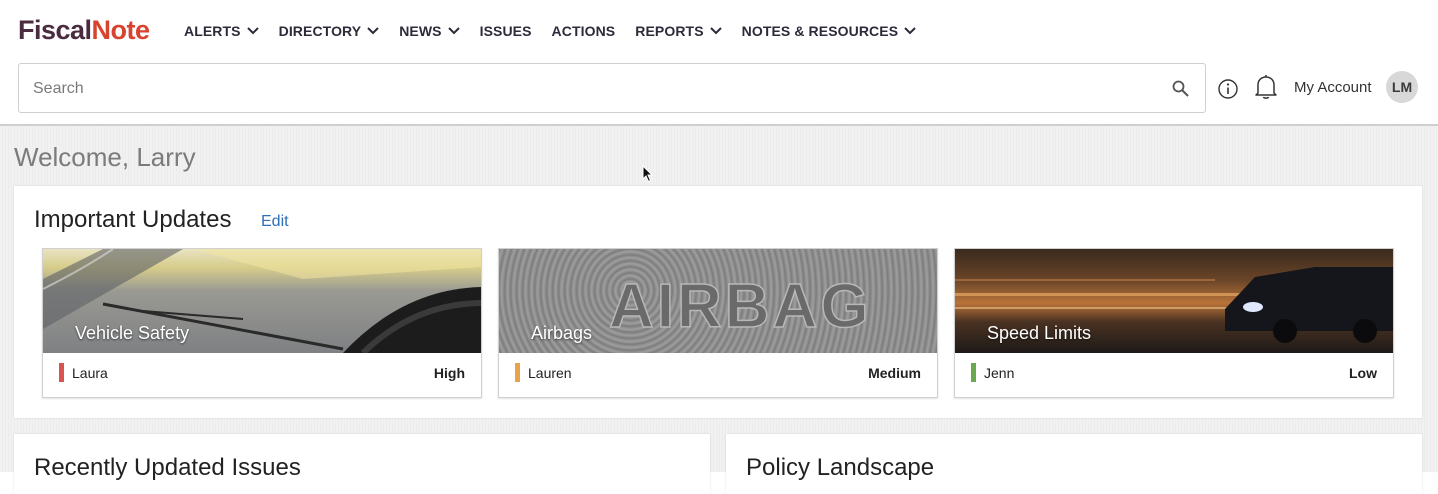 This screenshot has height=494, width=1438. Describe the element at coordinates (740, 306) in the screenshot. I see `svg-text: AIRBAG` at that location.